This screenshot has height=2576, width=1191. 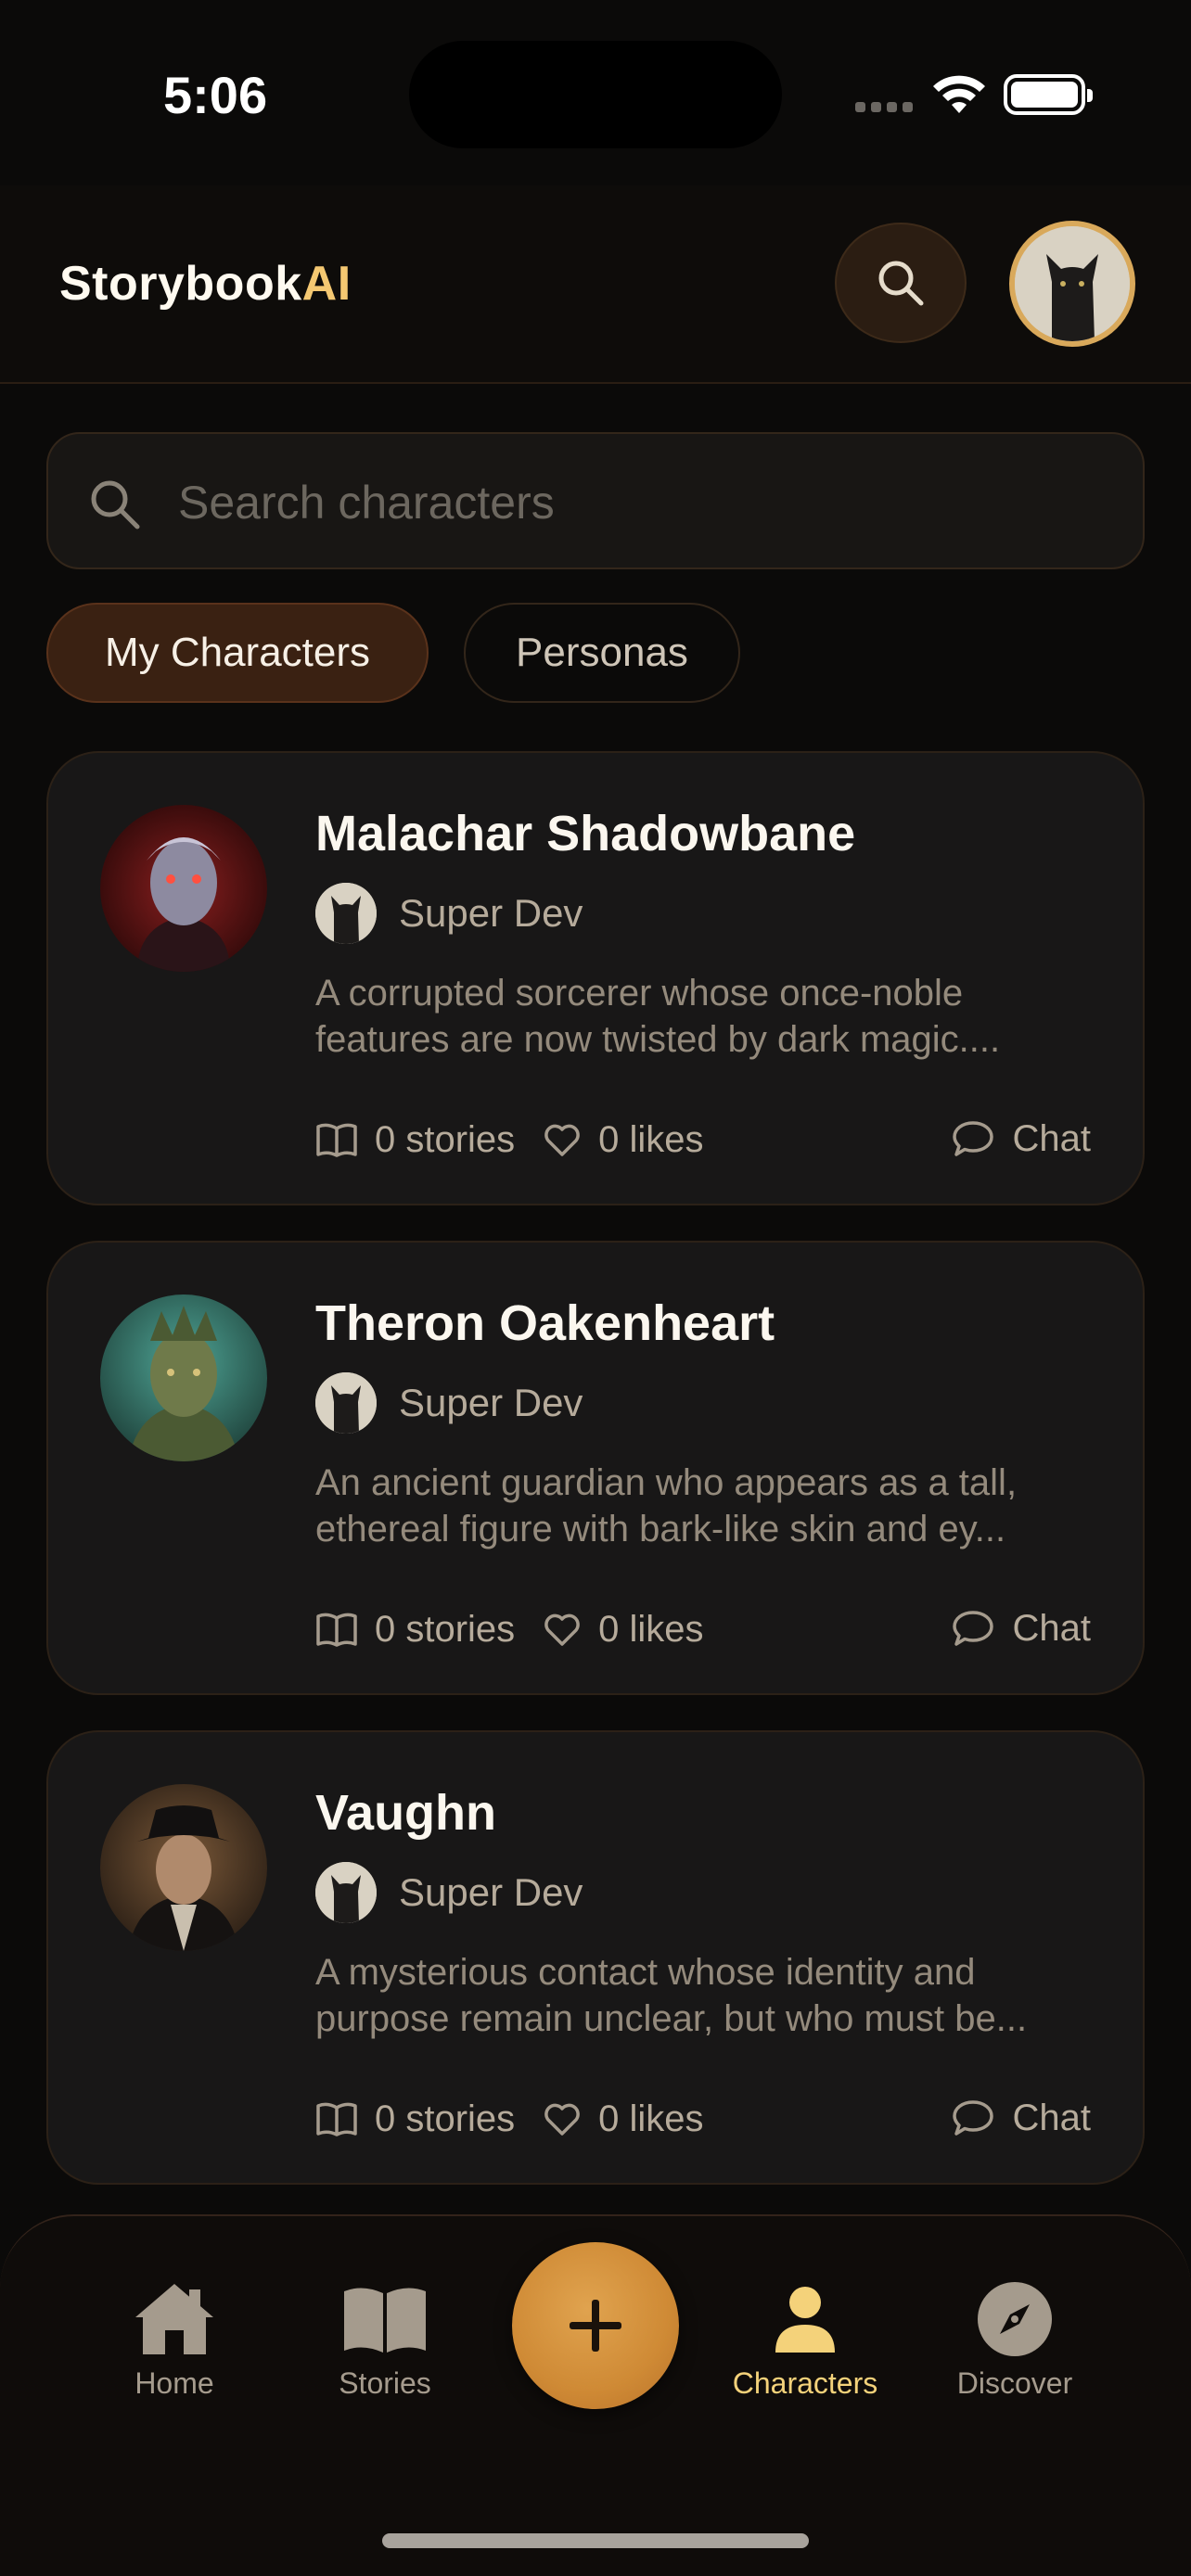 What do you see at coordinates (174, 2383) in the screenshot?
I see `nav-label: Home` at bounding box center [174, 2383].